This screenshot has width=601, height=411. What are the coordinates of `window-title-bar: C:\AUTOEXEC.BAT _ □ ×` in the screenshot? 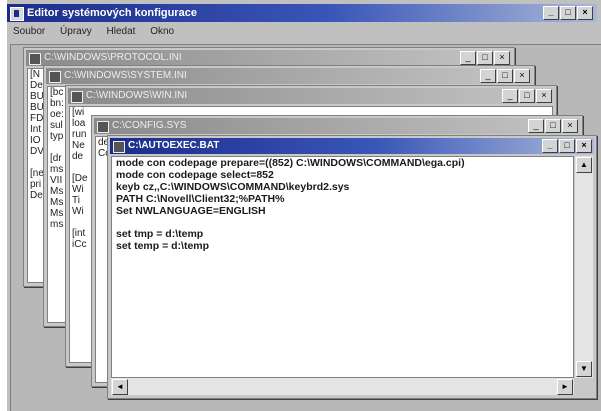 It's located at (352, 146).